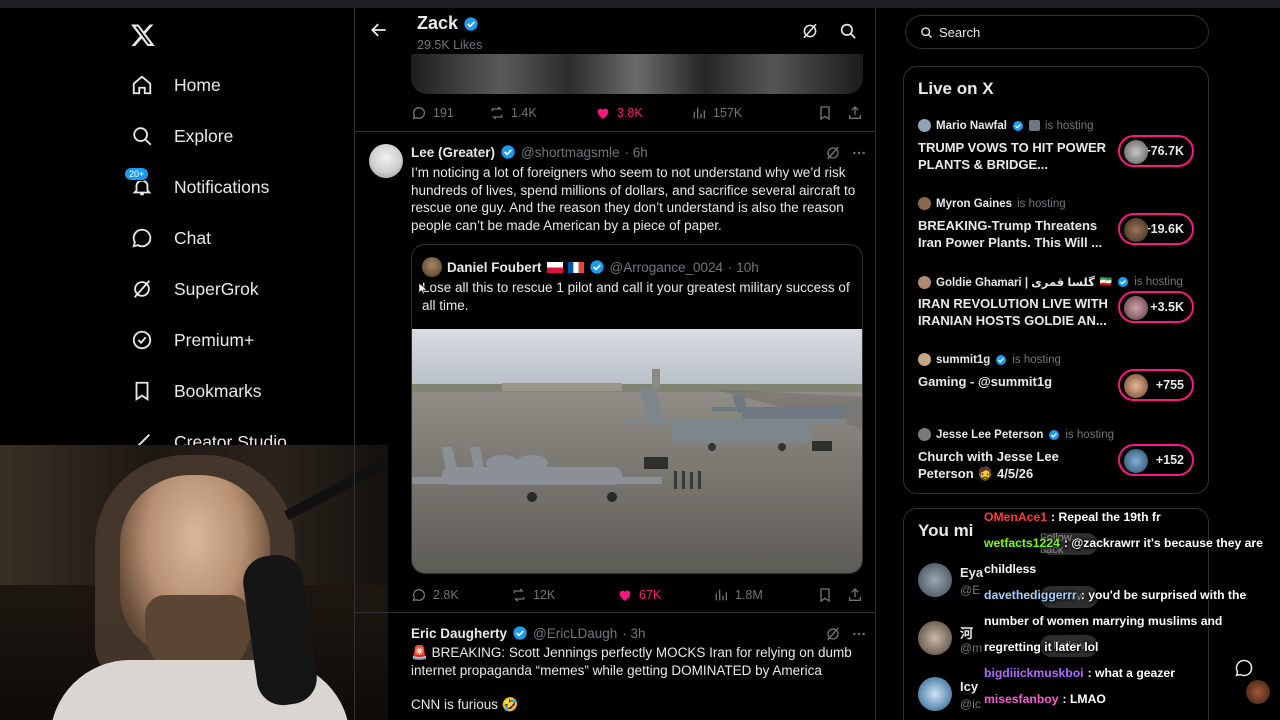  I want to click on reply-count: 2.8K, so click(446, 595).